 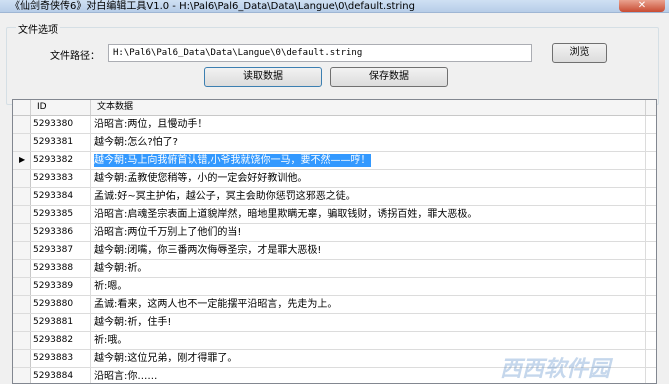 What do you see at coordinates (263, 77) in the screenshot?
I see `read-data-button: 读取数据` at bounding box center [263, 77].